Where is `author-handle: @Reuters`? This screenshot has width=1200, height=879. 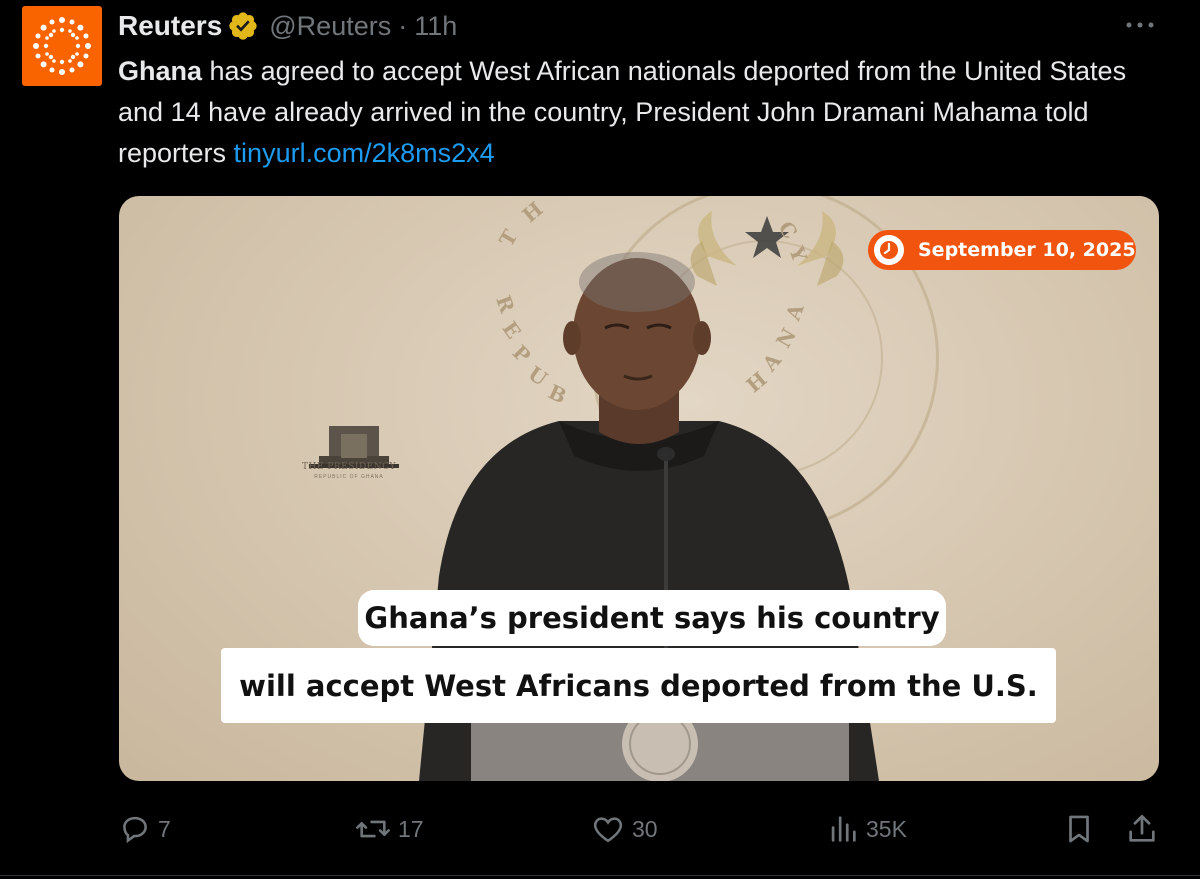 author-handle: @Reuters is located at coordinates (330, 26).